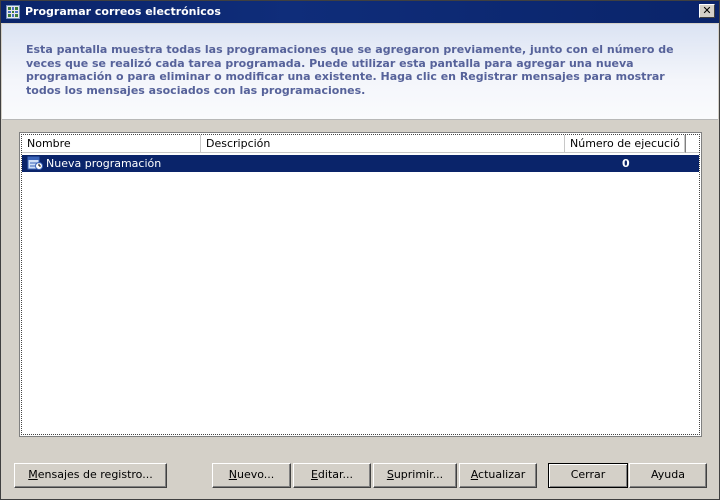 This screenshot has width=720, height=500. Describe the element at coordinates (474, 474) in the screenshot. I see `refresh-button-accesskey: A` at that location.